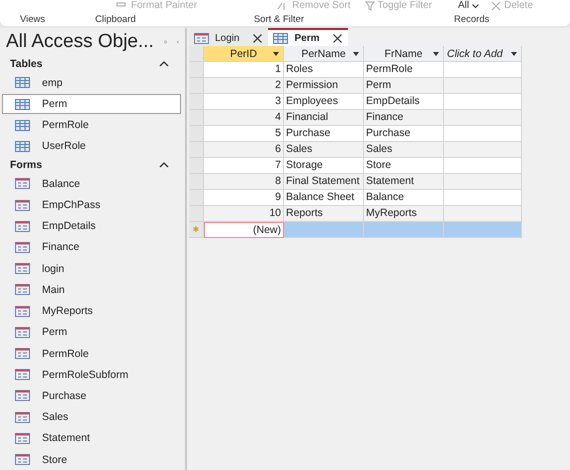 Image resolution: width=570 pixels, height=470 pixels. Describe the element at coordinates (369, 6) in the screenshot. I see `filter-icon` at that location.